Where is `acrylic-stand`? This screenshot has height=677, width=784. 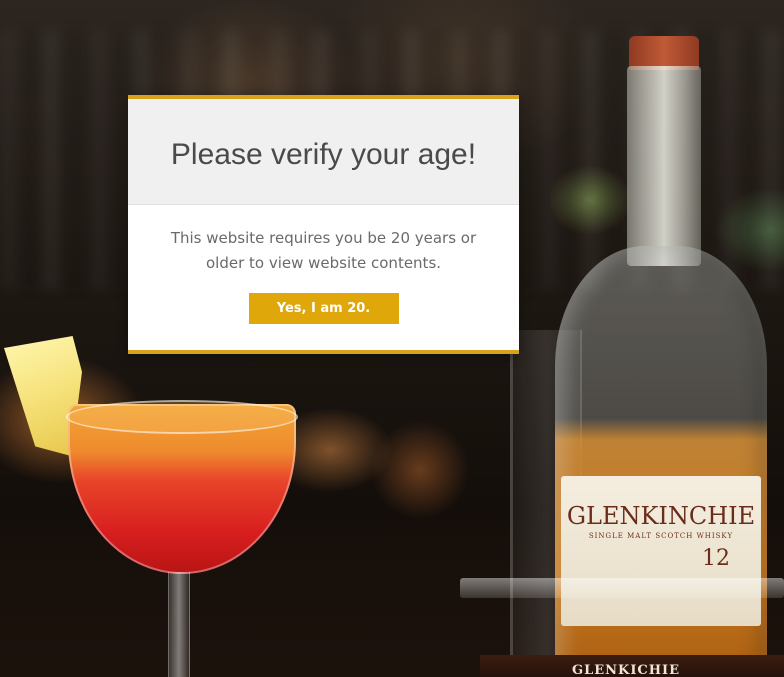
acrylic-stand is located at coordinates (622, 588).